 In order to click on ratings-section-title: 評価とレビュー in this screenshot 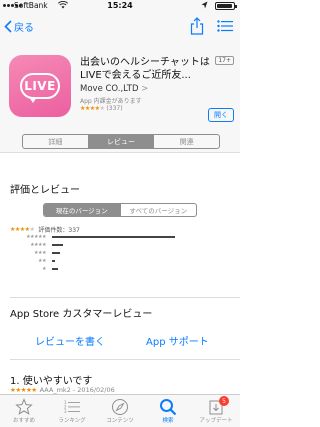, I will do `click(45, 190)`.